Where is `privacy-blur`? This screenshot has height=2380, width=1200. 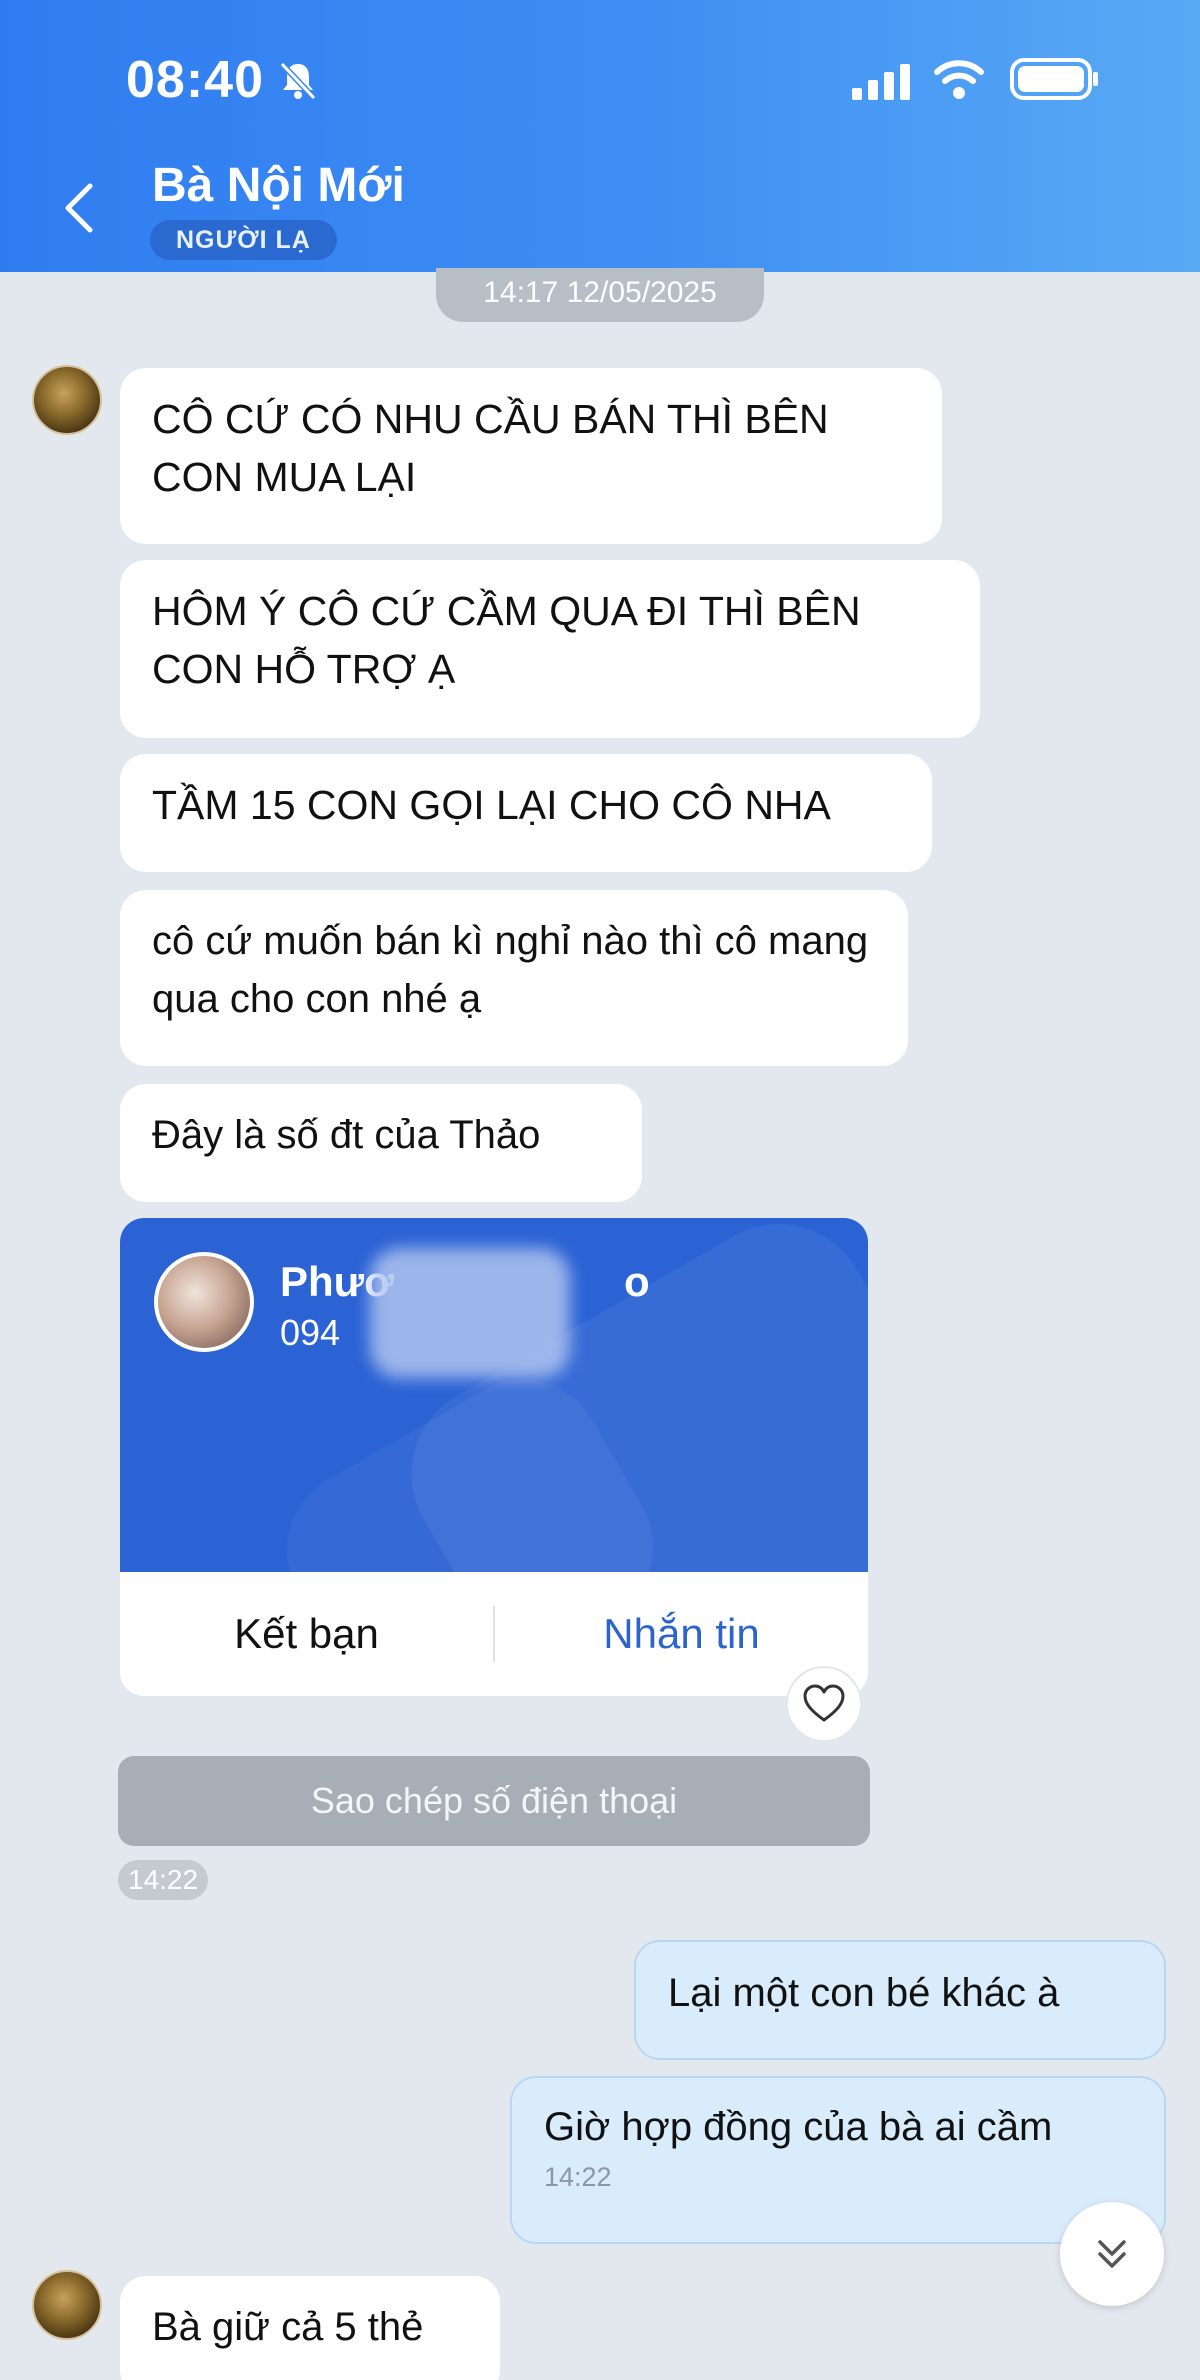
privacy-blur is located at coordinates (470, 1313).